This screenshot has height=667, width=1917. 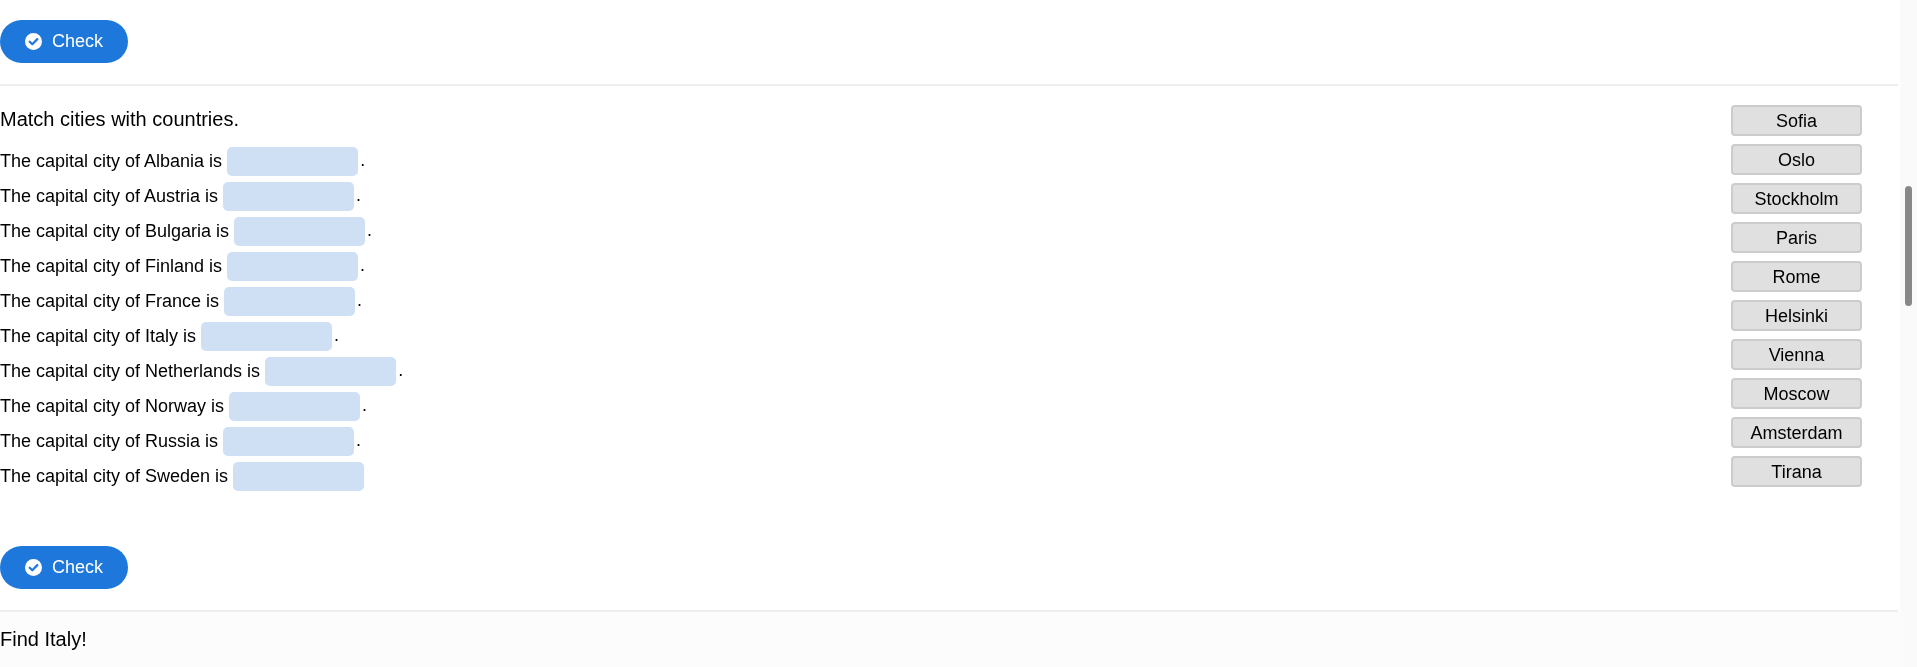 I want to click on word-chip: Stockholm, so click(x=1796, y=198).